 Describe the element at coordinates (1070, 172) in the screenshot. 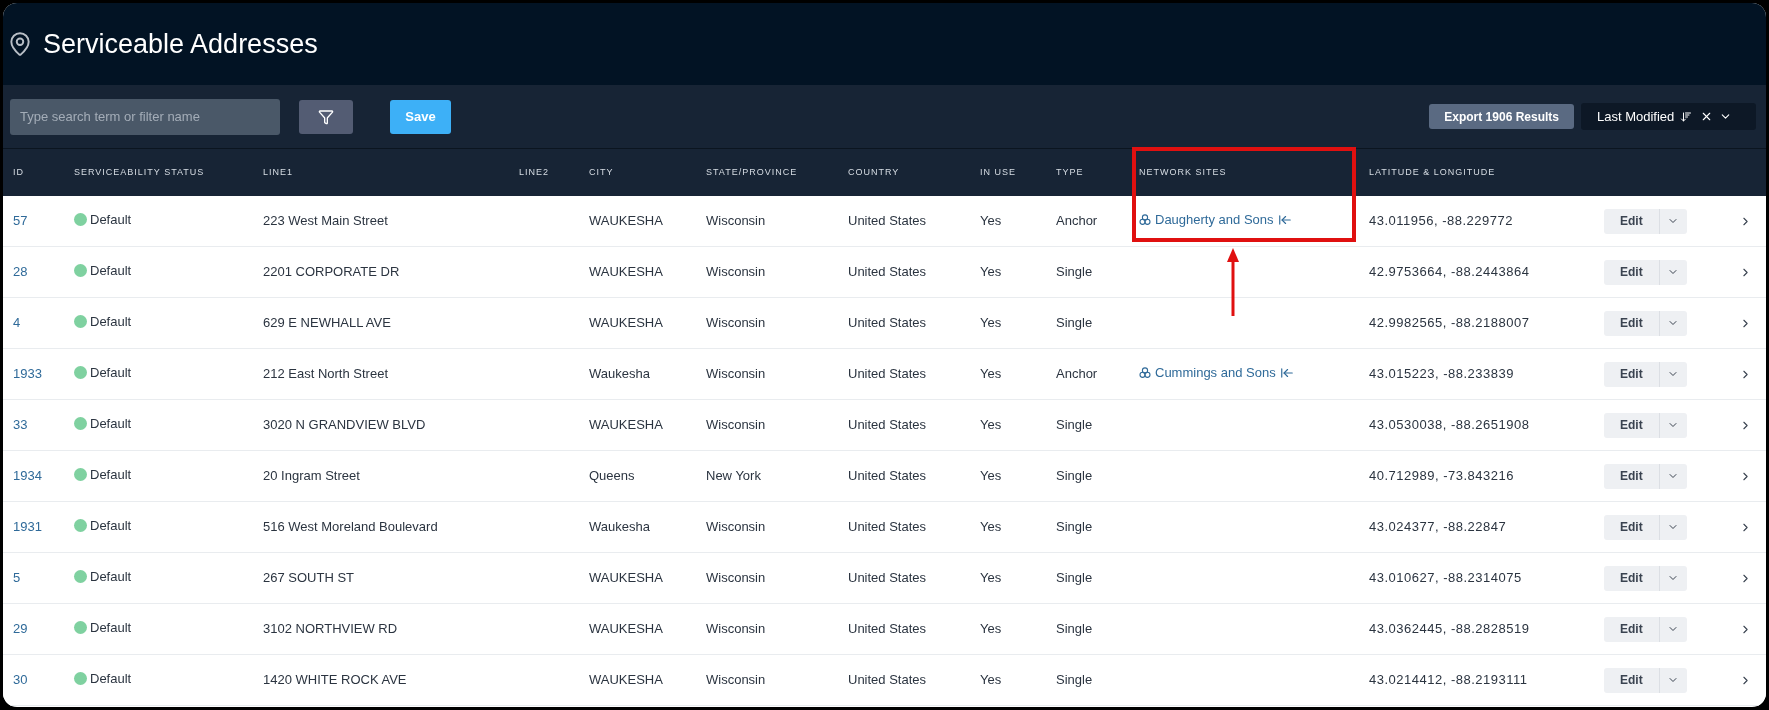

I see `column-header: TYPE` at that location.